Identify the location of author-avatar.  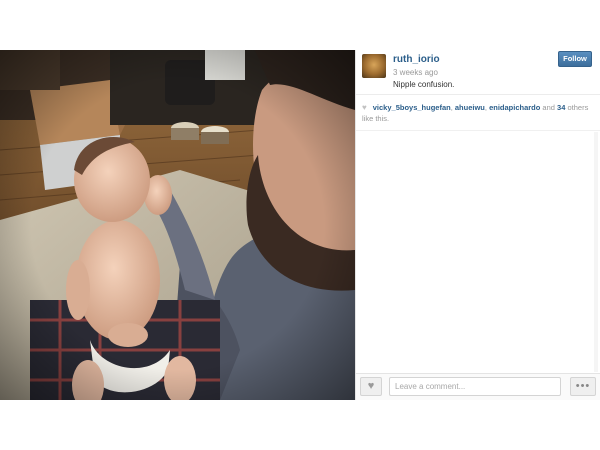
(374, 66).